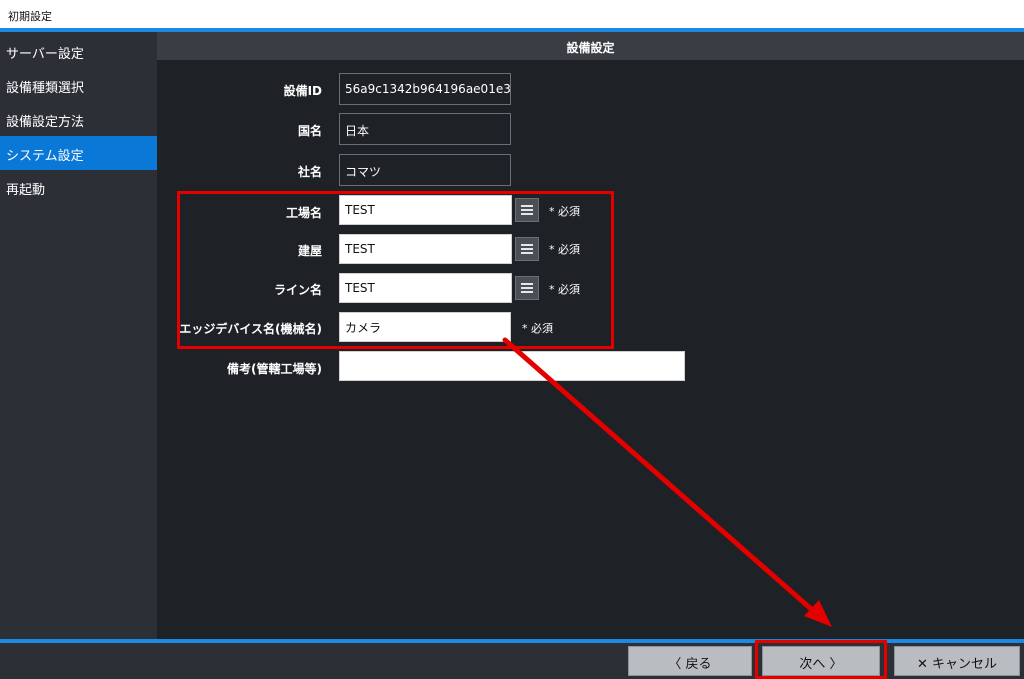 The height and width of the screenshot is (679, 1024). Describe the element at coordinates (309, 131) in the screenshot. I see `country-label: 国名` at that location.